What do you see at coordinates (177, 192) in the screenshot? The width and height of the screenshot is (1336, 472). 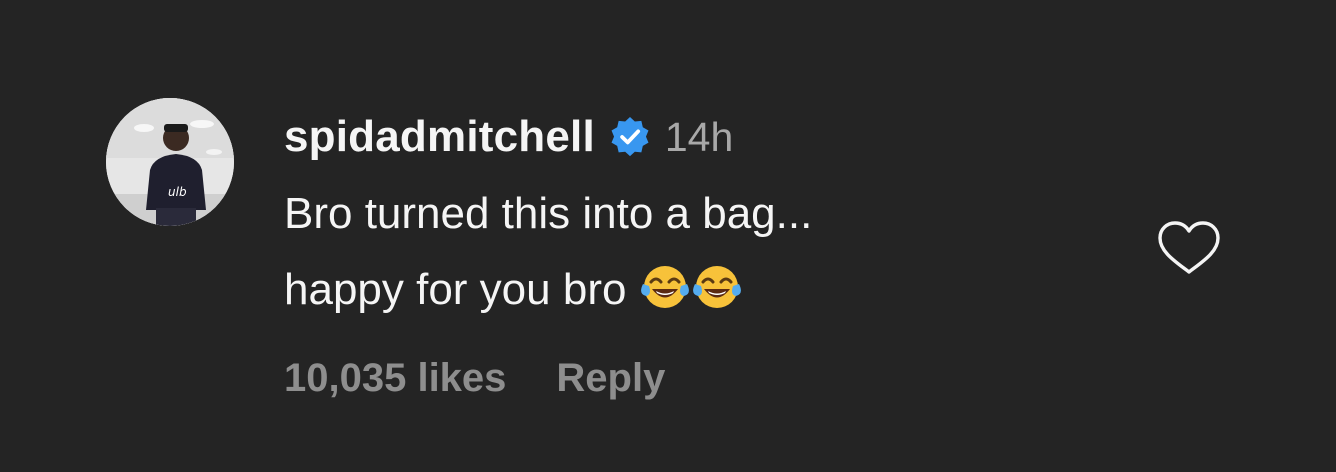 I see `svg-text: ulb` at bounding box center [177, 192].